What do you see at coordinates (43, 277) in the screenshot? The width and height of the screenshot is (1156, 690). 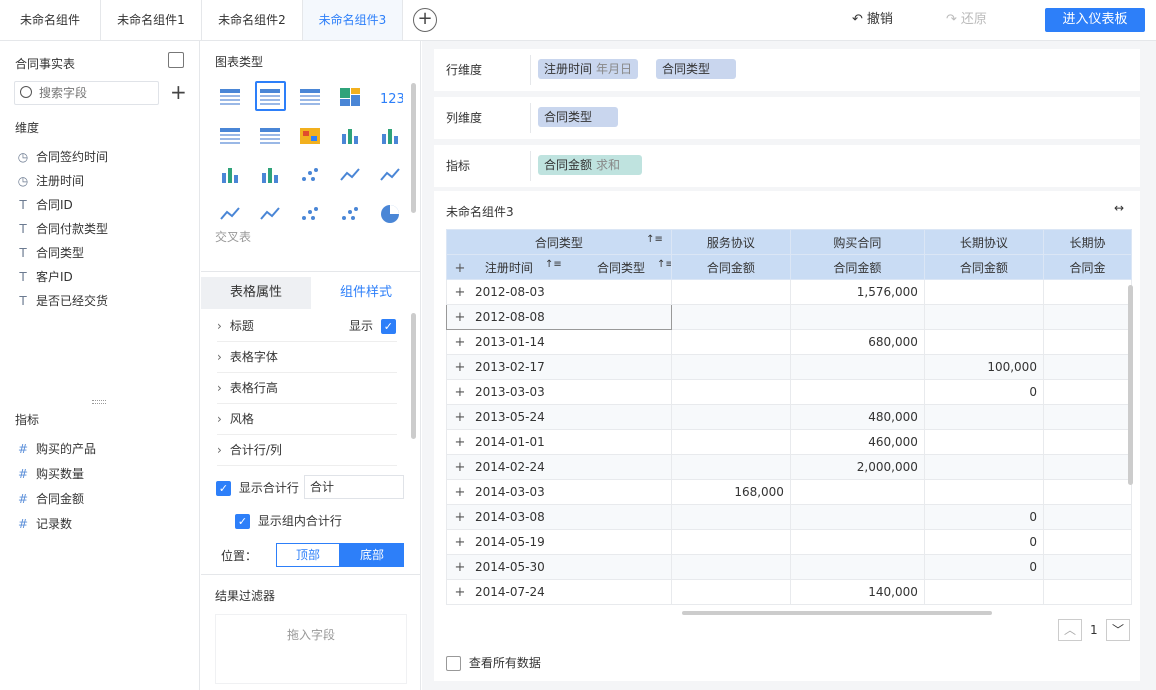 I see `dimension-field: T 客户ID` at bounding box center [43, 277].